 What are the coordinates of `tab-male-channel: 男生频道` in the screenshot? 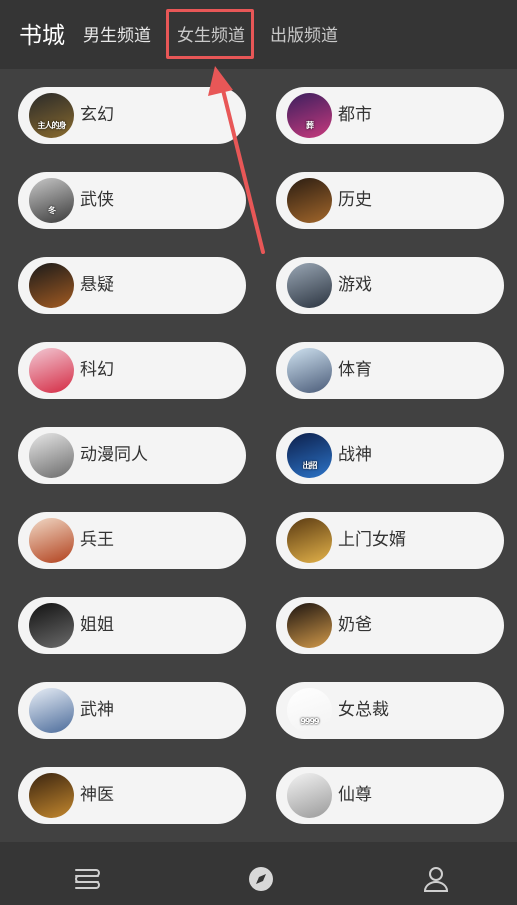 It's located at (117, 36).